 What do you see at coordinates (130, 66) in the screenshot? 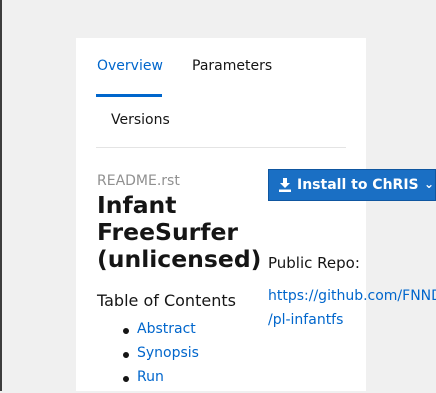
I see `tab-overview: Overview` at bounding box center [130, 66].